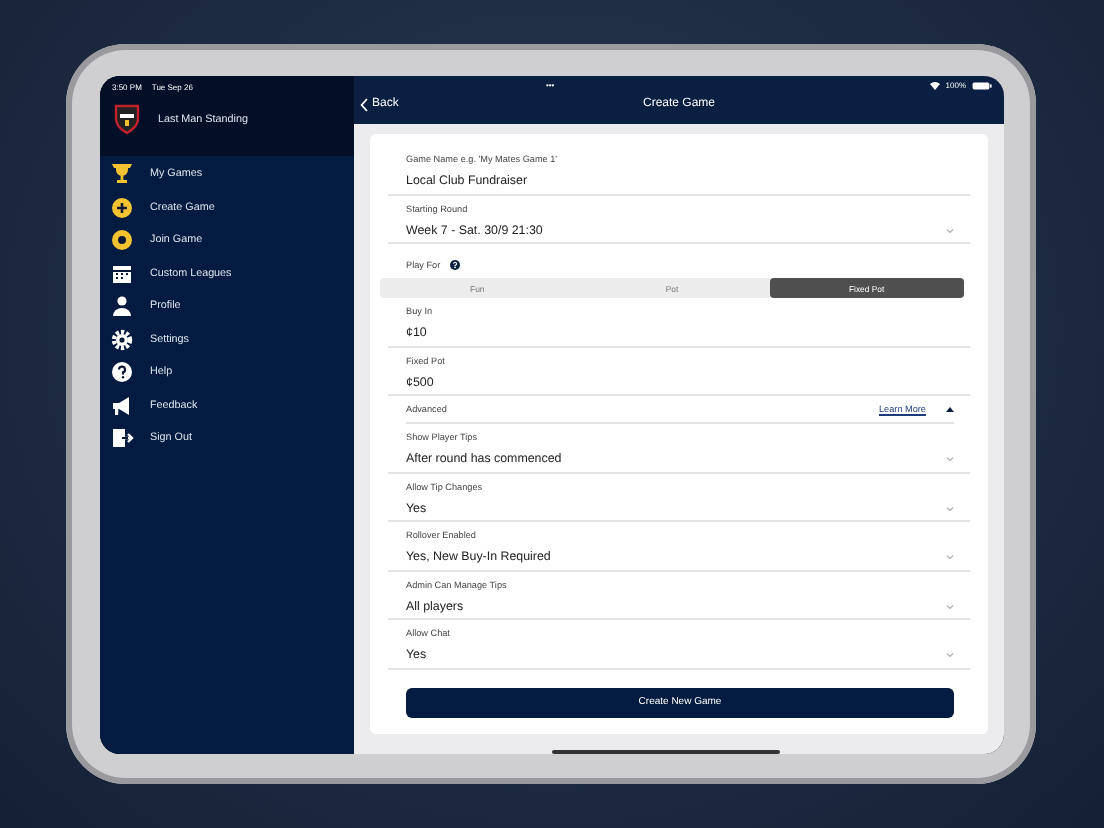  What do you see at coordinates (122, 273) in the screenshot?
I see `calendar-icon` at bounding box center [122, 273].